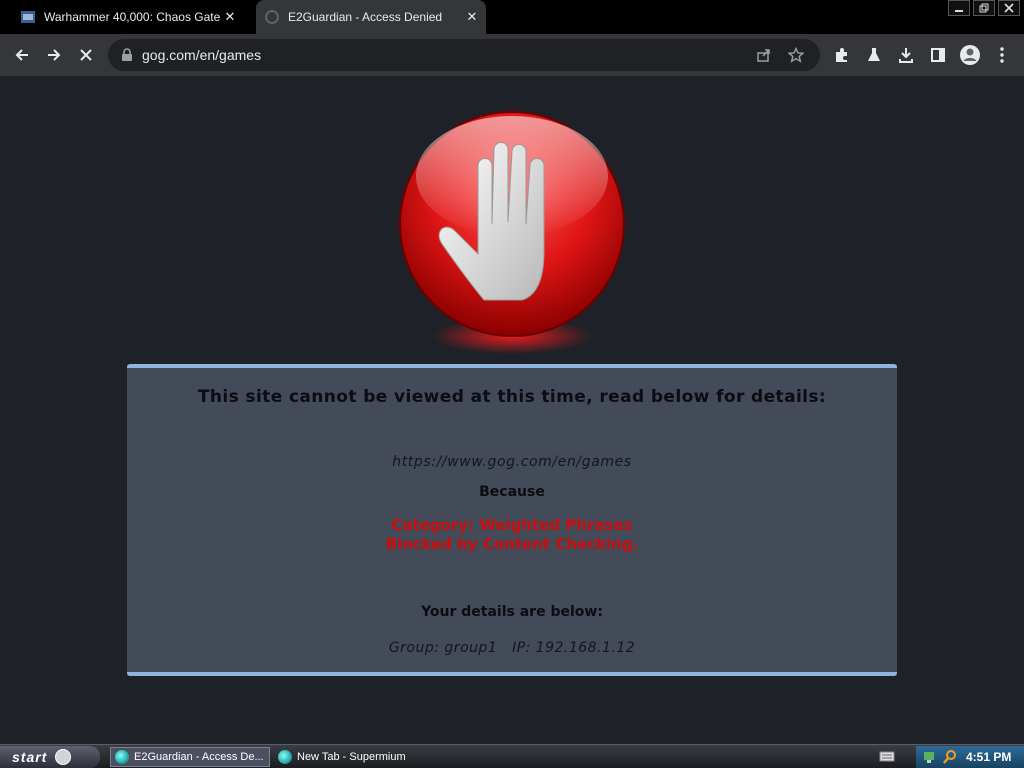  What do you see at coordinates (54, 55) in the screenshot?
I see `forward-arrow-icon` at bounding box center [54, 55].